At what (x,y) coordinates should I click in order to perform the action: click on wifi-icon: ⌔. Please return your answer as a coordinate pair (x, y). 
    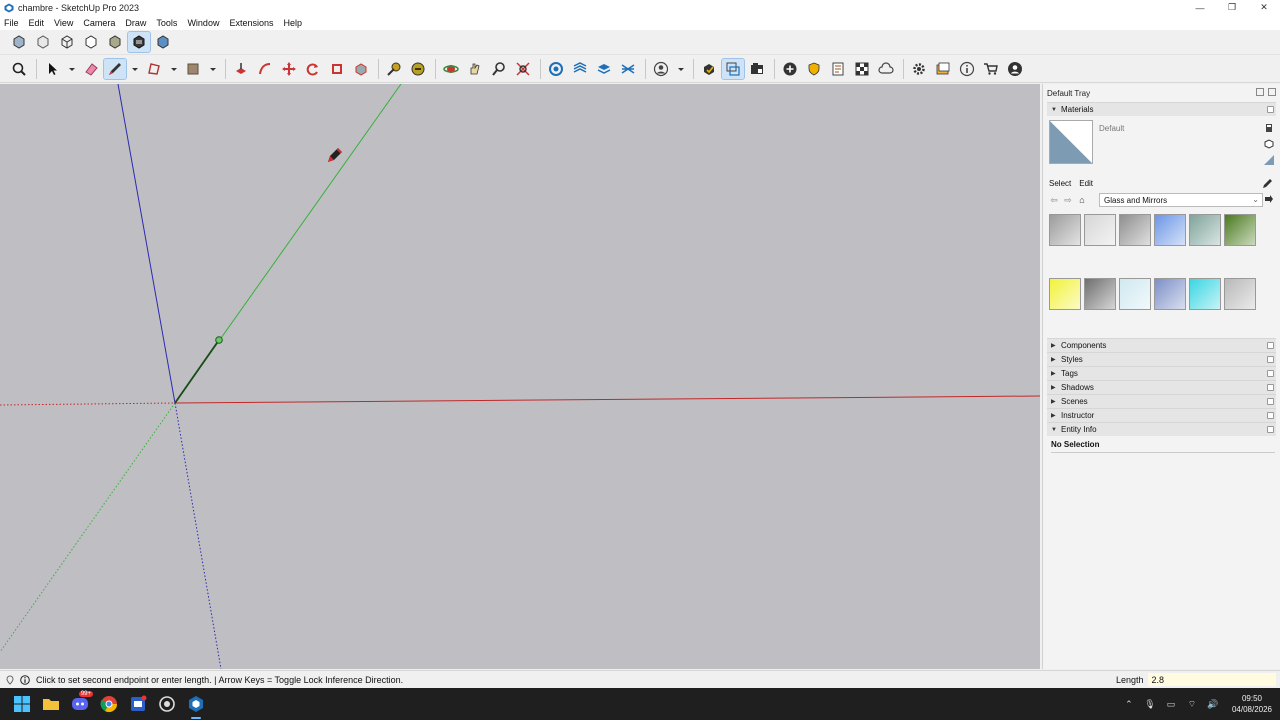
    Looking at the image, I should click on (1192, 704).